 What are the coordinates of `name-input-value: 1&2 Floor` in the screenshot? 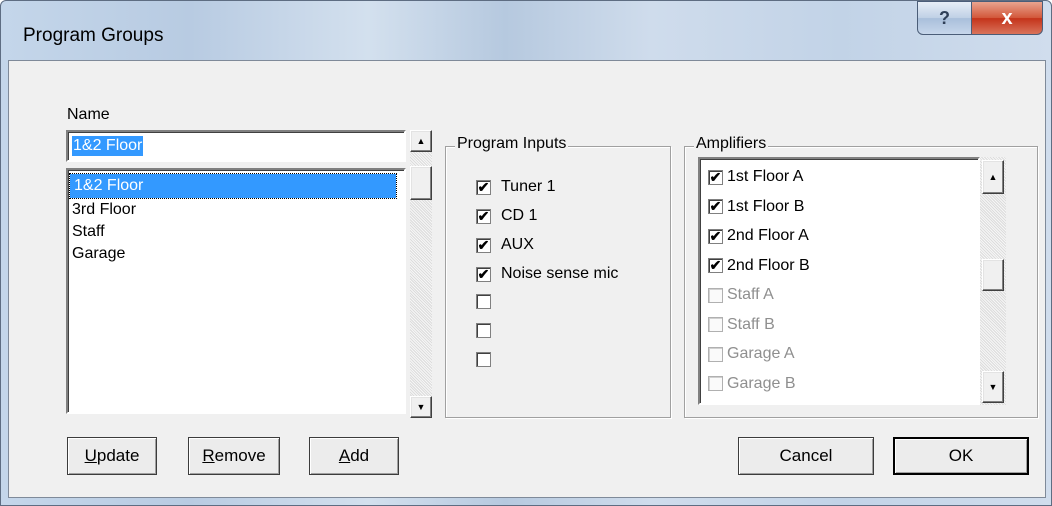 It's located at (108, 146).